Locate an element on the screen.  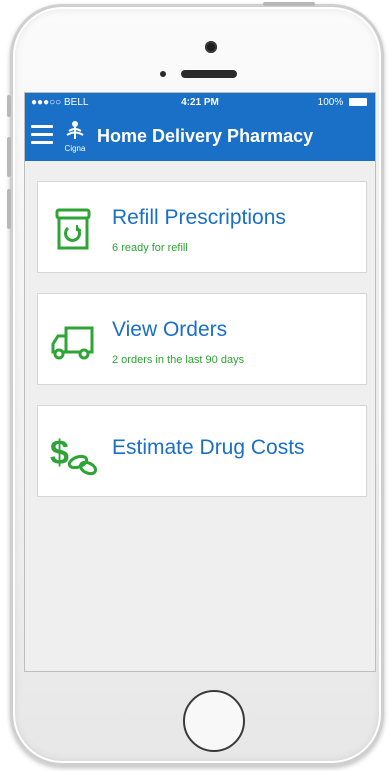
battery-percent: 100% is located at coordinates (330, 102).